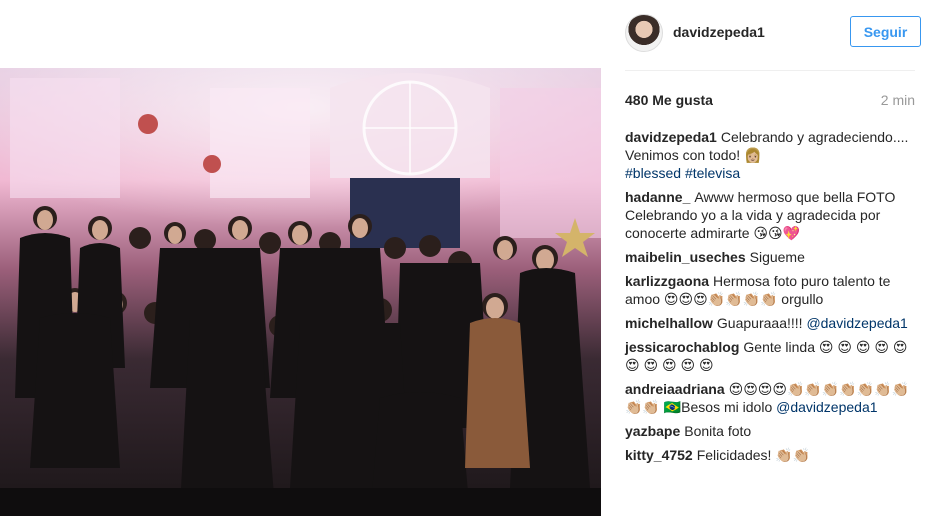 Image resolution: width=944 pixels, height=516 pixels. Describe the element at coordinates (718, 431) in the screenshot. I see `comment-text: Bonita foto` at that location.